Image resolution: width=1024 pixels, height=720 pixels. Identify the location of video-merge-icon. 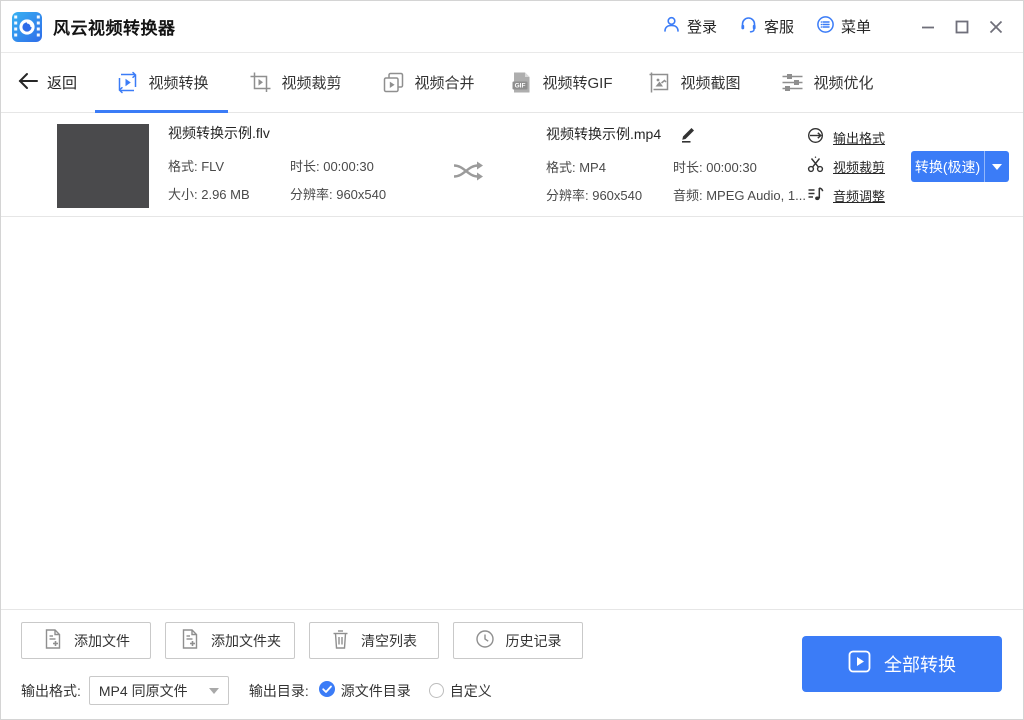
(393, 82).